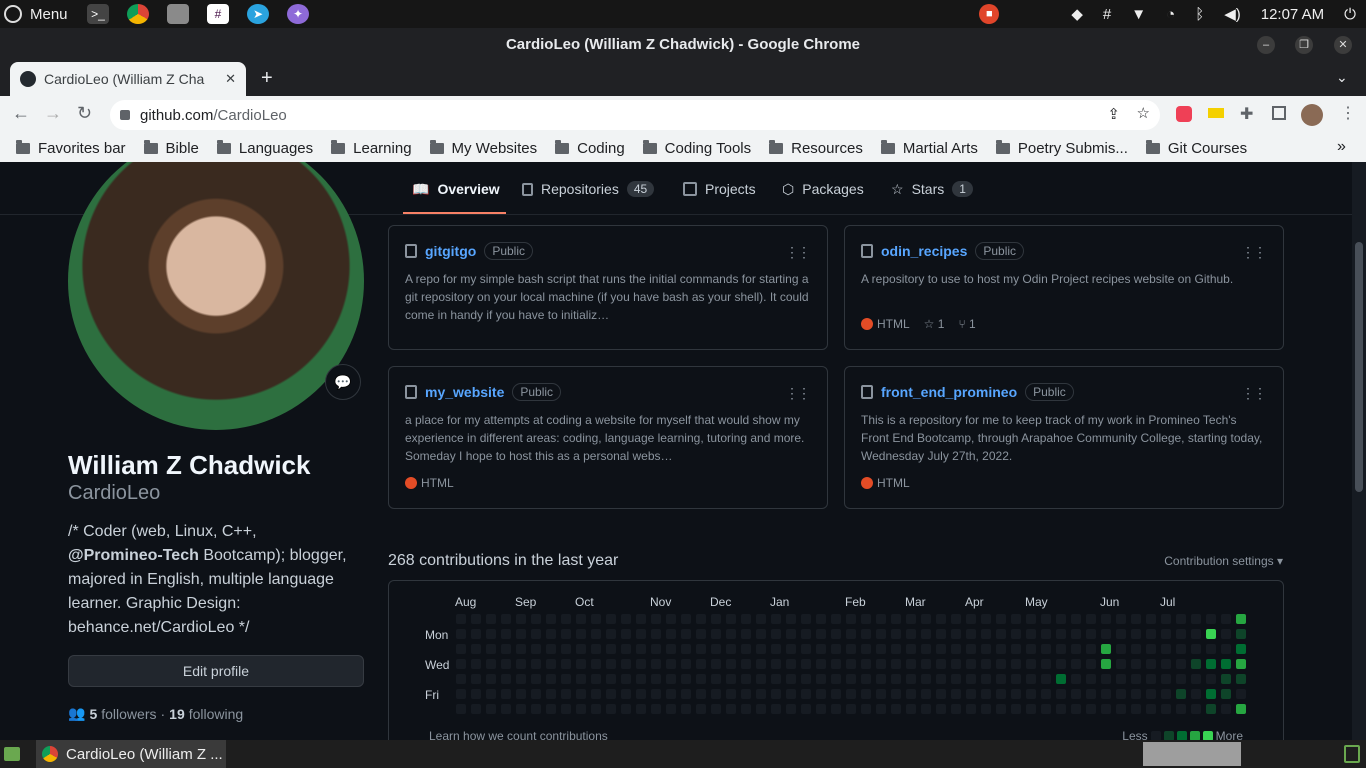 Image resolution: width=1366 pixels, height=768 pixels. I want to click on os-menu-button: Menu, so click(39, 14).